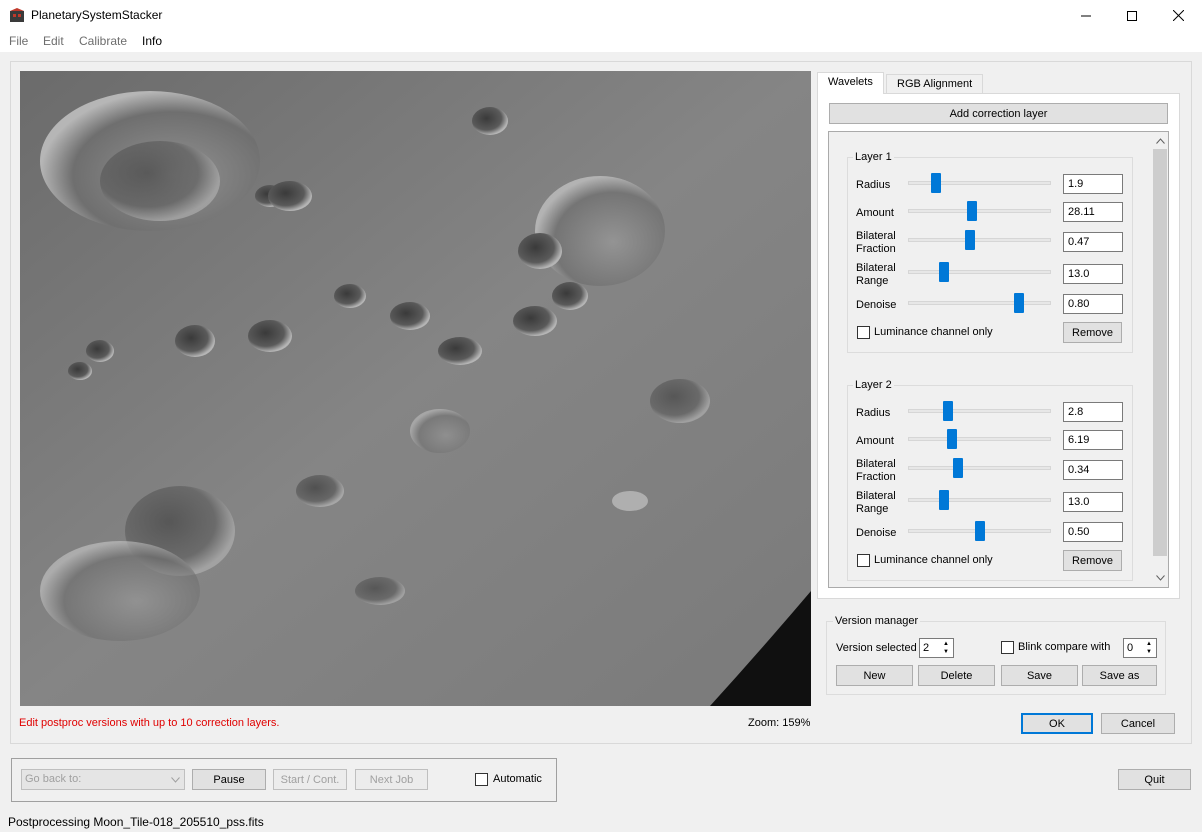 This screenshot has height=832, width=1202. I want to click on ok-button: OK, so click(1057, 723).